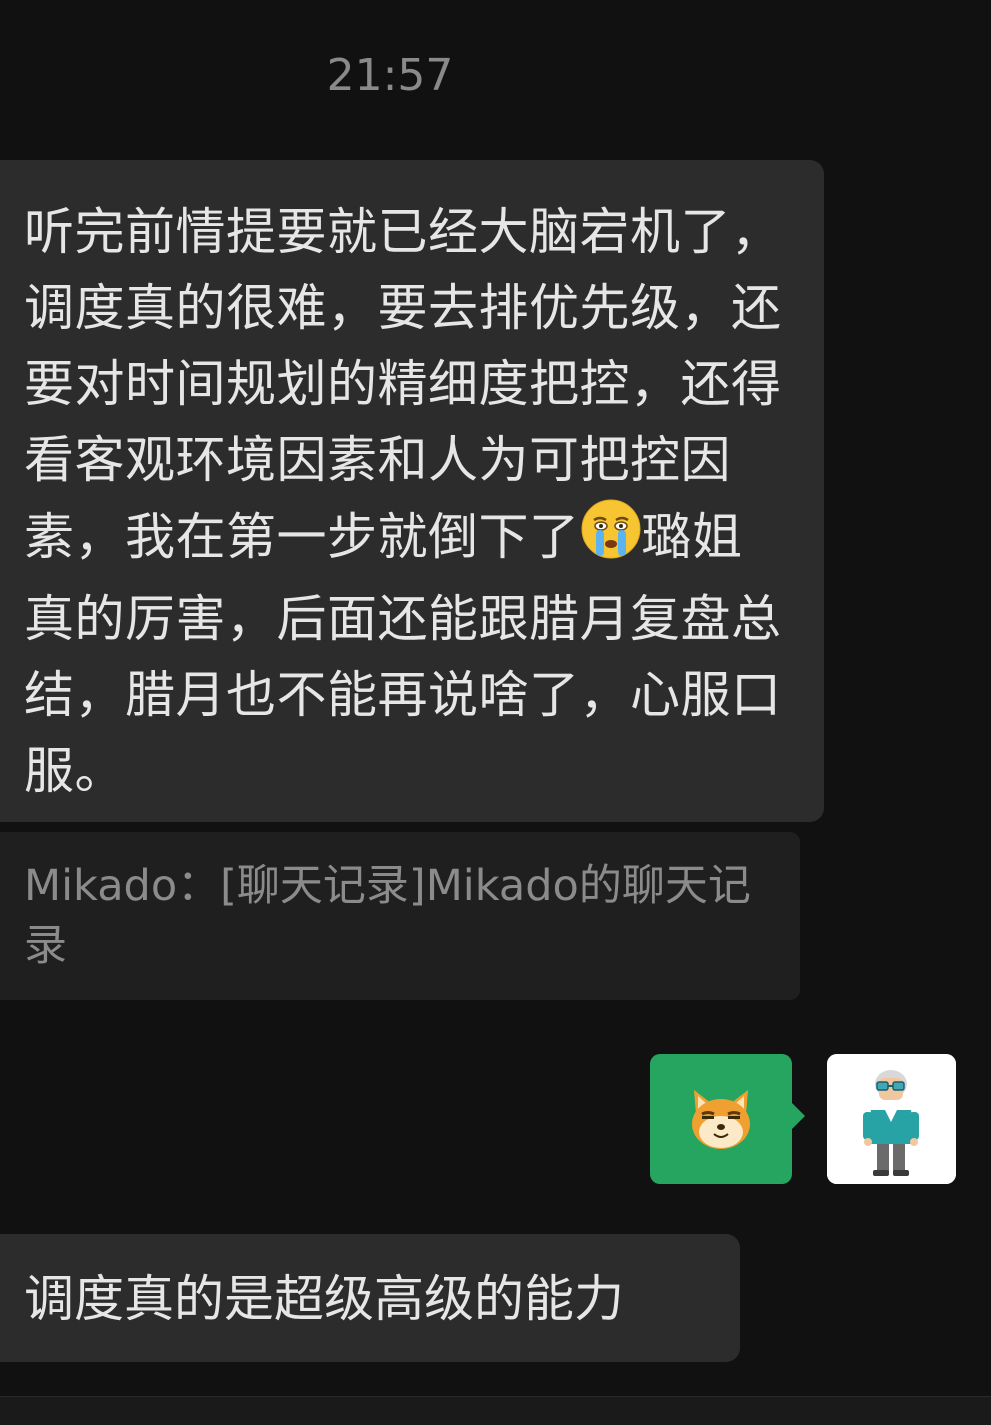 The height and width of the screenshot is (1425, 991). Describe the element at coordinates (891, 1119) in the screenshot. I see `old-man-avatar-icon` at that location.